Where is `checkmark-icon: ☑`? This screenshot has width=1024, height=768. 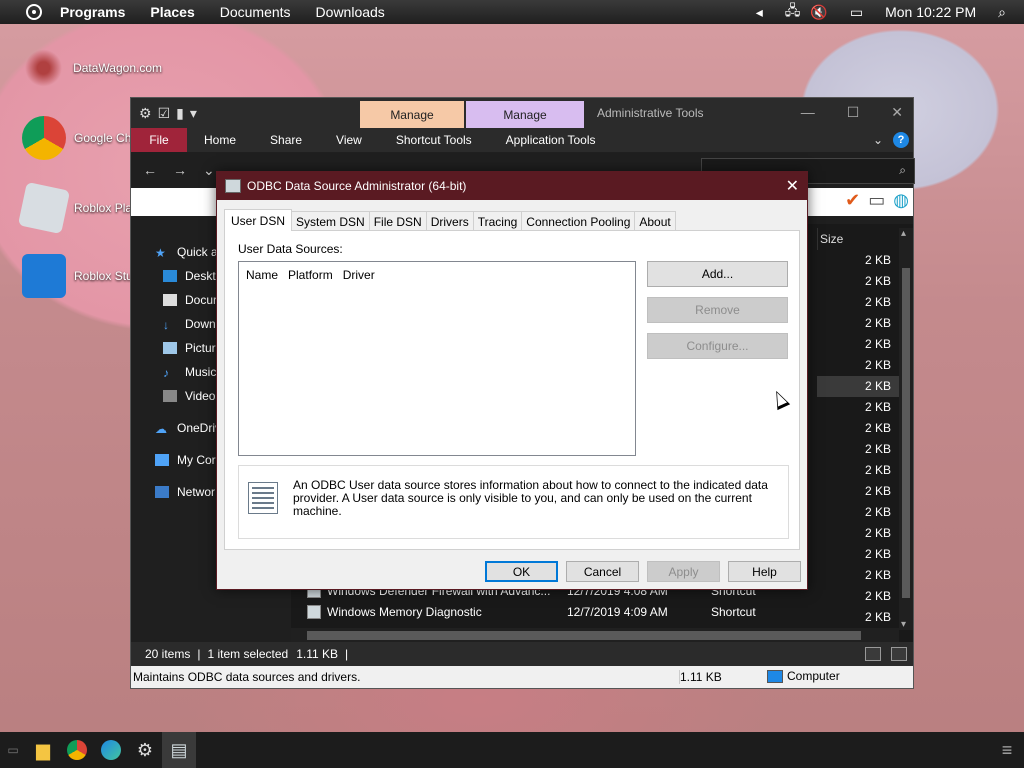 checkmark-icon: ☑ is located at coordinates (164, 113).